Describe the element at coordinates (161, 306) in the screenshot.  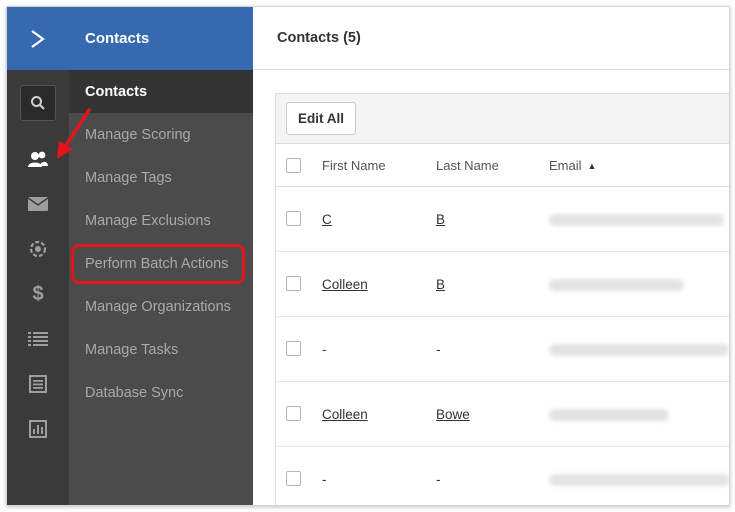
I see `menu-item-manage-organizations: Manage Organizations` at that location.